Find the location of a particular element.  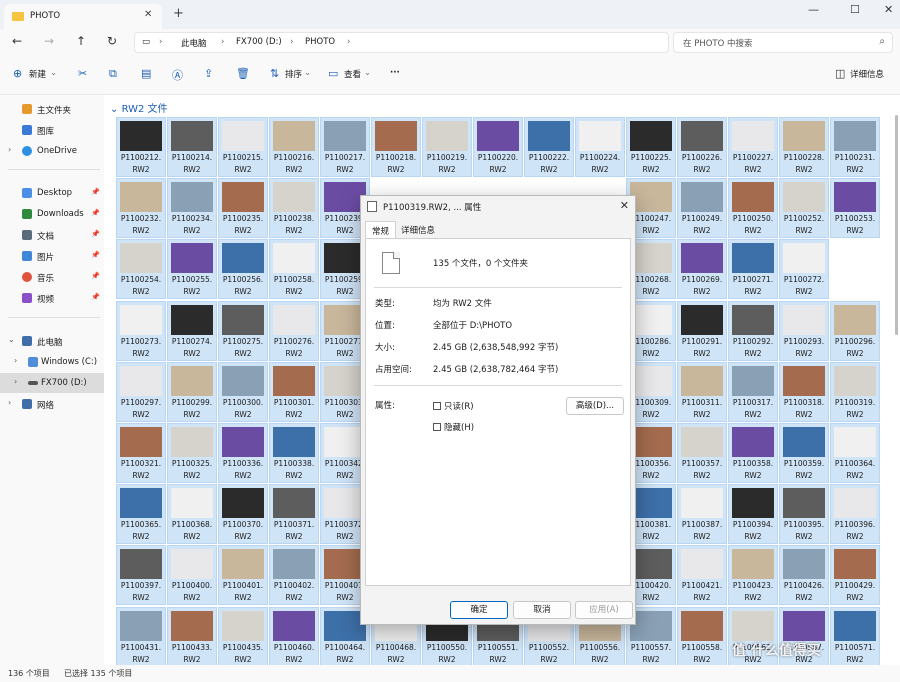

file-item: P1100558. RW2 is located at coordinates (702, 636).